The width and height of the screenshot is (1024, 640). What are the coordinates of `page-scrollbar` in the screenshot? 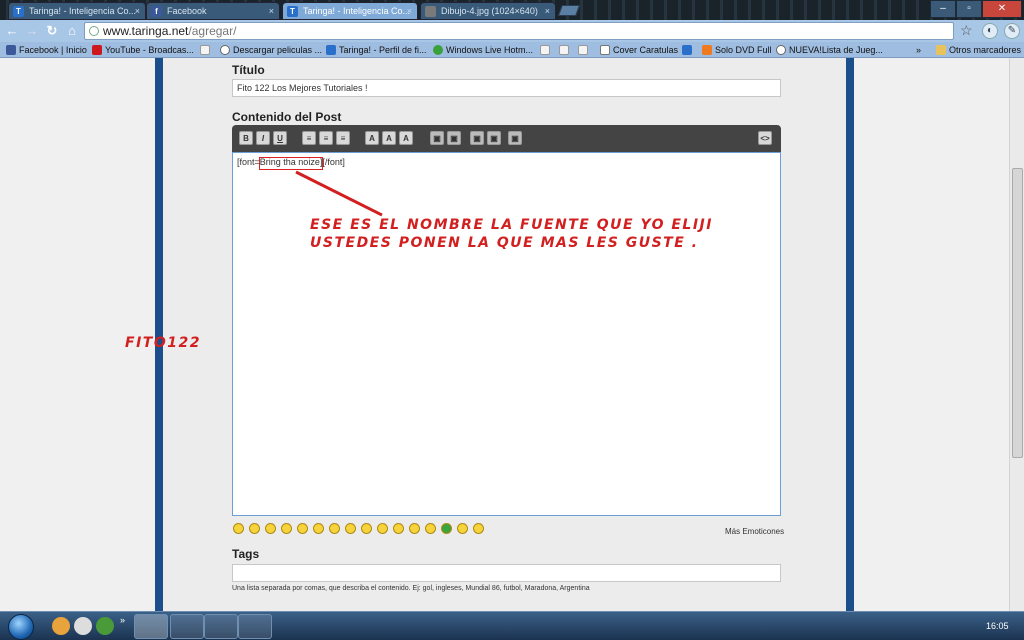 It's located at (1016, 334).